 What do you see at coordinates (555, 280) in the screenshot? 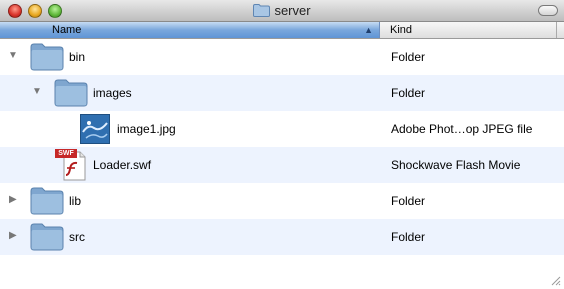
I see `resize-grip-icon` at bounding box center [555, 280].